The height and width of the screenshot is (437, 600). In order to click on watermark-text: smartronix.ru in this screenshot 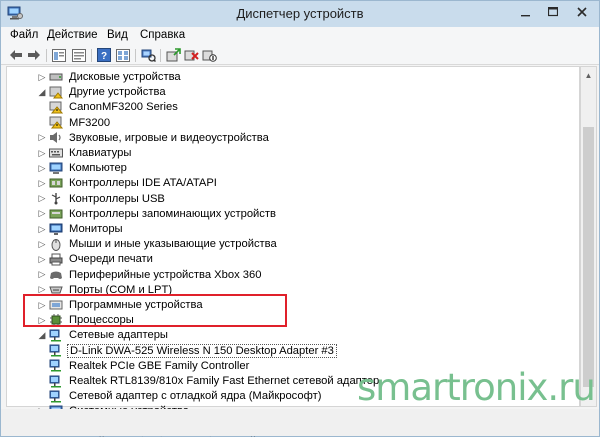, I will do `click(476, 387)`.